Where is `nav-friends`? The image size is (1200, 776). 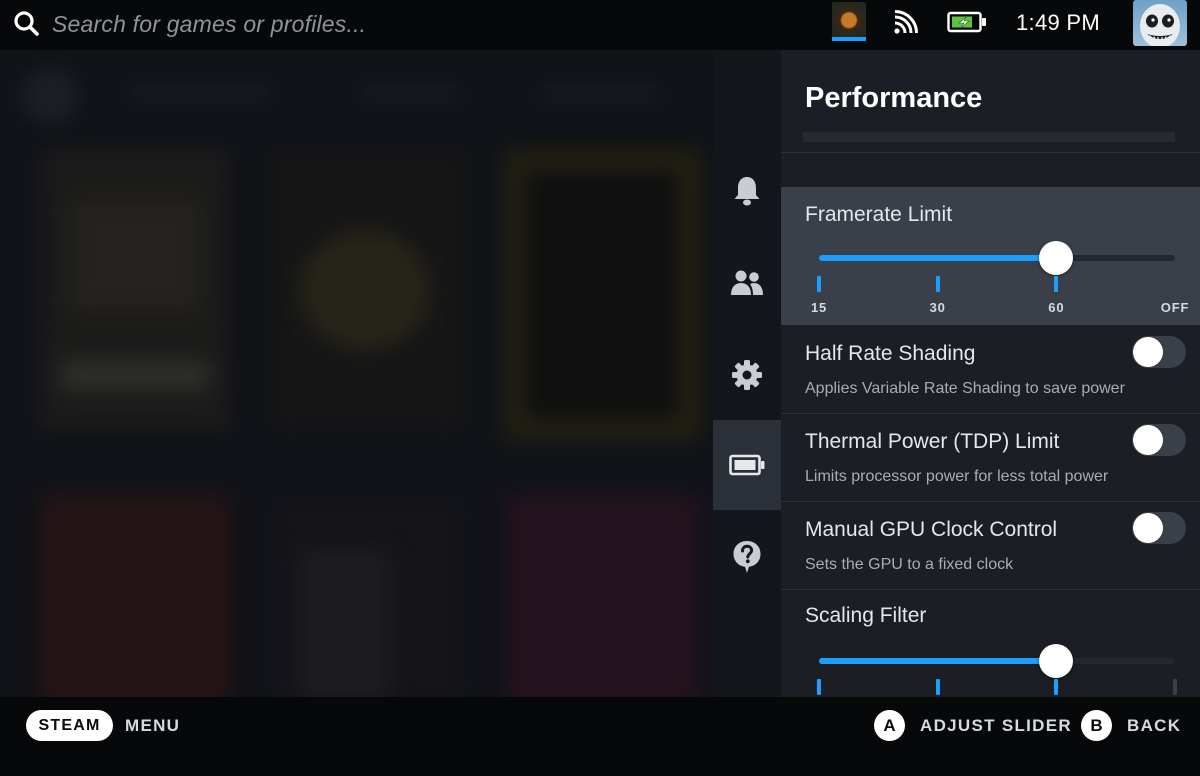 nav-friends is located at coordinates (747, 283).